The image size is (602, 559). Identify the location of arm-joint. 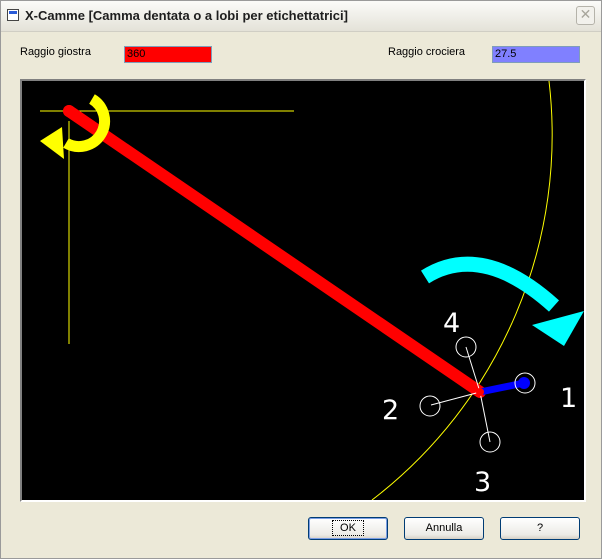
(480, 392).